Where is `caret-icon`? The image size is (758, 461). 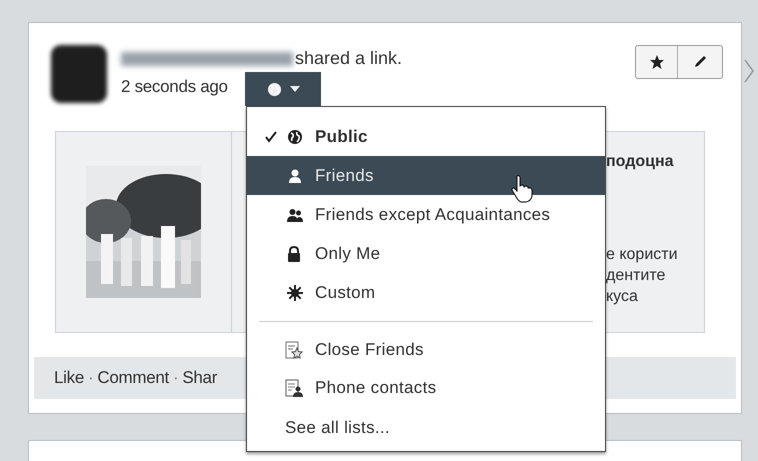
caret-icon is located at coordinates (295, 89).